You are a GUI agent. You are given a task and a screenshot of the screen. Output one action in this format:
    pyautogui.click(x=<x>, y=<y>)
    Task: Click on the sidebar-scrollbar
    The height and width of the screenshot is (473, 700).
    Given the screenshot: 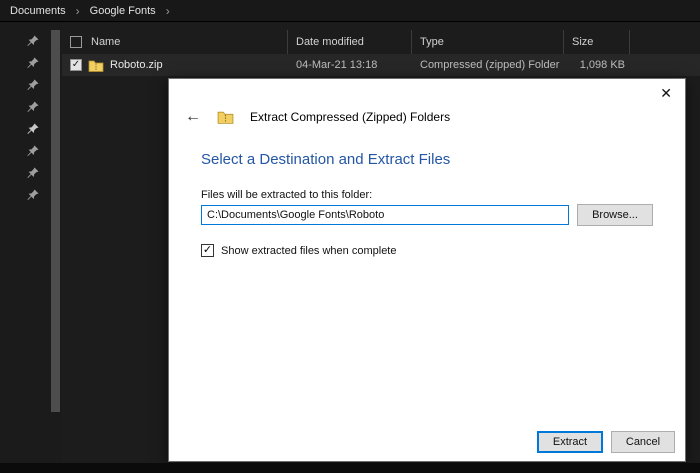 What is the action you would take?
    pyautogui.click(x=55, y=221)
    